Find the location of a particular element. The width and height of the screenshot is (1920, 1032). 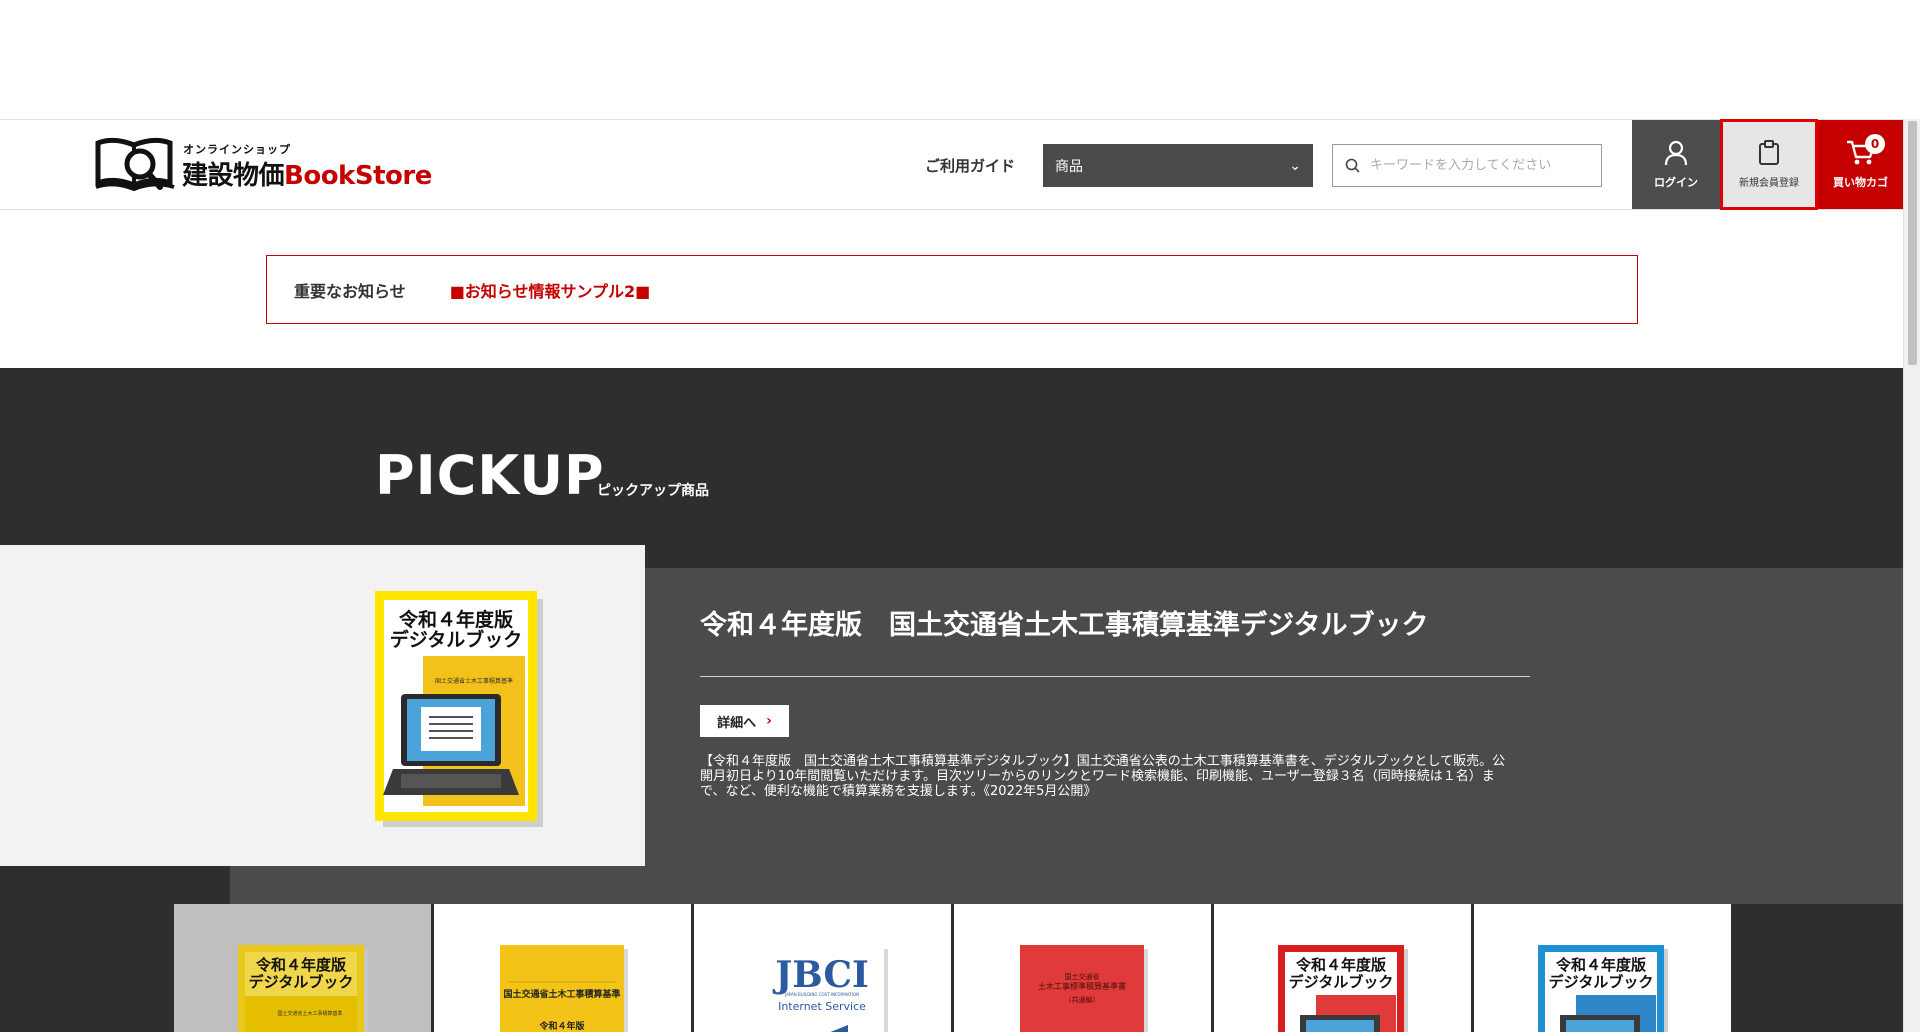

thumb-6-line1: 令和４年度版 is located at coordinates (1600, 965).